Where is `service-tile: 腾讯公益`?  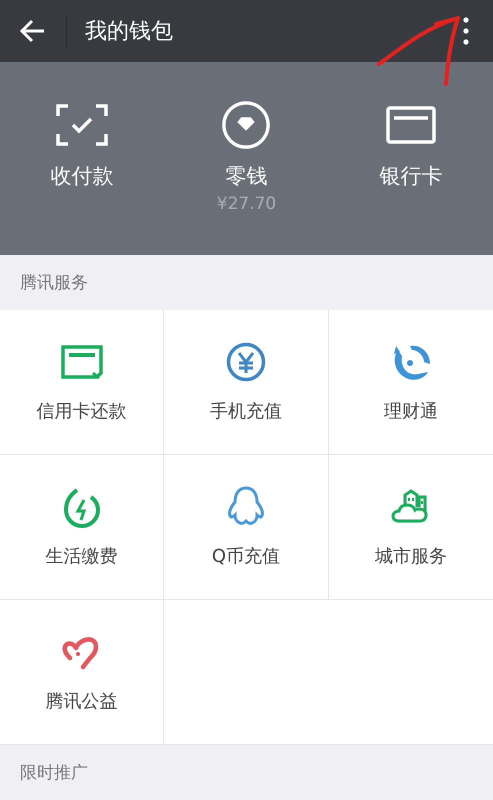 service-tile: 腾讯公益 is located at coordinates (82, 672).